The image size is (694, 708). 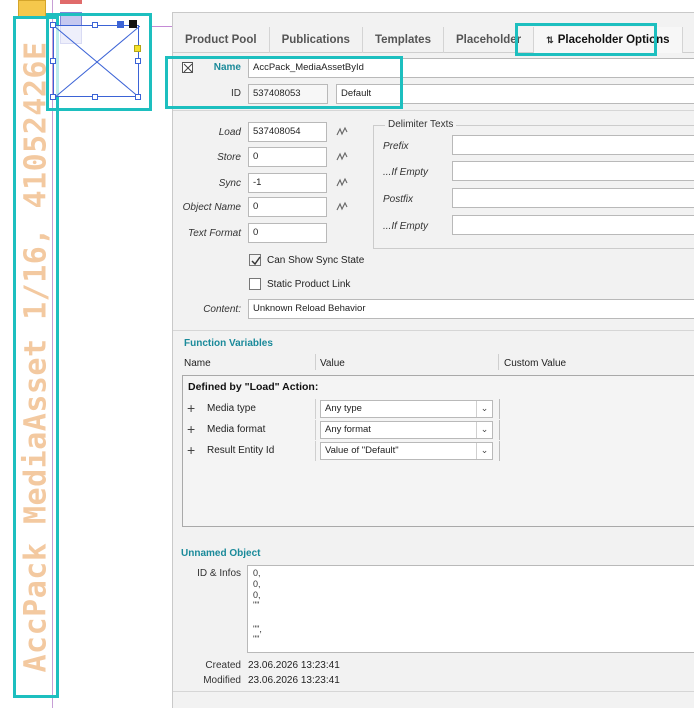 What do you see at coordinates (197, 363) in the screenshot?
I see `column-header-name: Name` at bounding box center [197, 363].